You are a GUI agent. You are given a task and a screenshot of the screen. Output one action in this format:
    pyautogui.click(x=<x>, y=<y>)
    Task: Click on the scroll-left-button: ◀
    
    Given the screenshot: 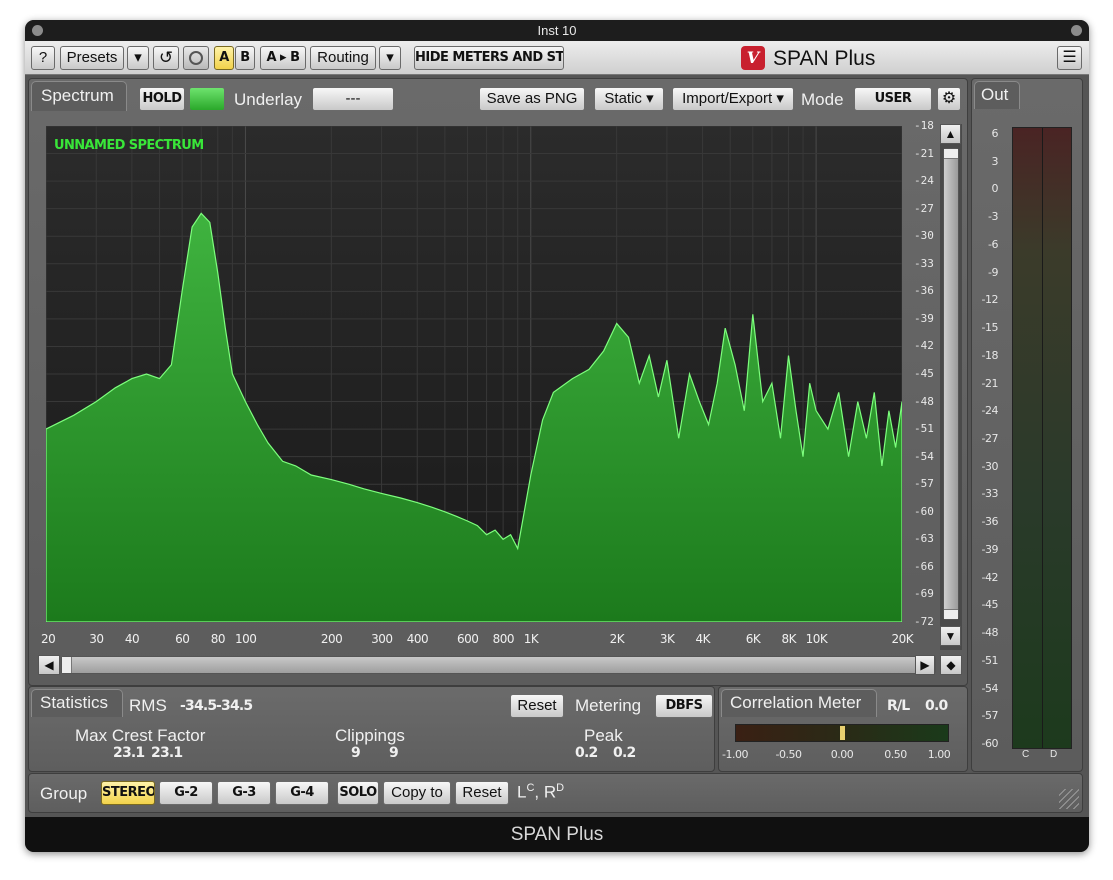 What is the action you would take?
    pyautogui.click(x=49, y=665)
    